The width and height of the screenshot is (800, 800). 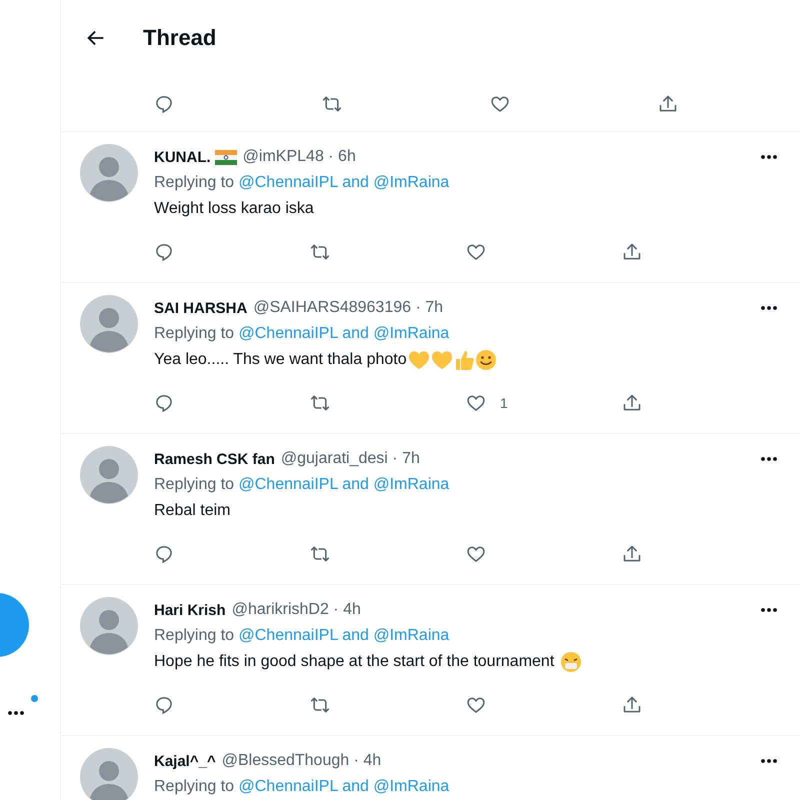 What do you see at coordinates (179, 38) in the screenshot?
I see `page-title: Thread` at bounding box center [179, 38].